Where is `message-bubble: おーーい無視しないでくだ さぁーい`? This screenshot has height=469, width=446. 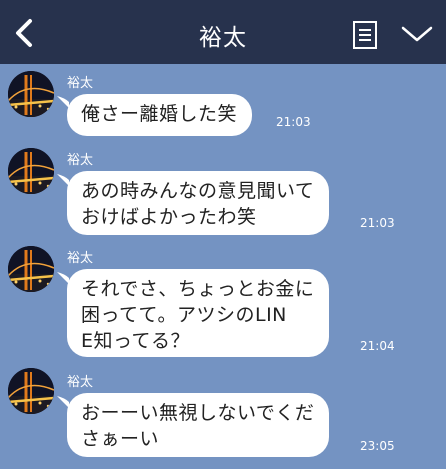 message-bubble: おーーい無視しないでくだ さぁーい is located at coordinates (198, 425).